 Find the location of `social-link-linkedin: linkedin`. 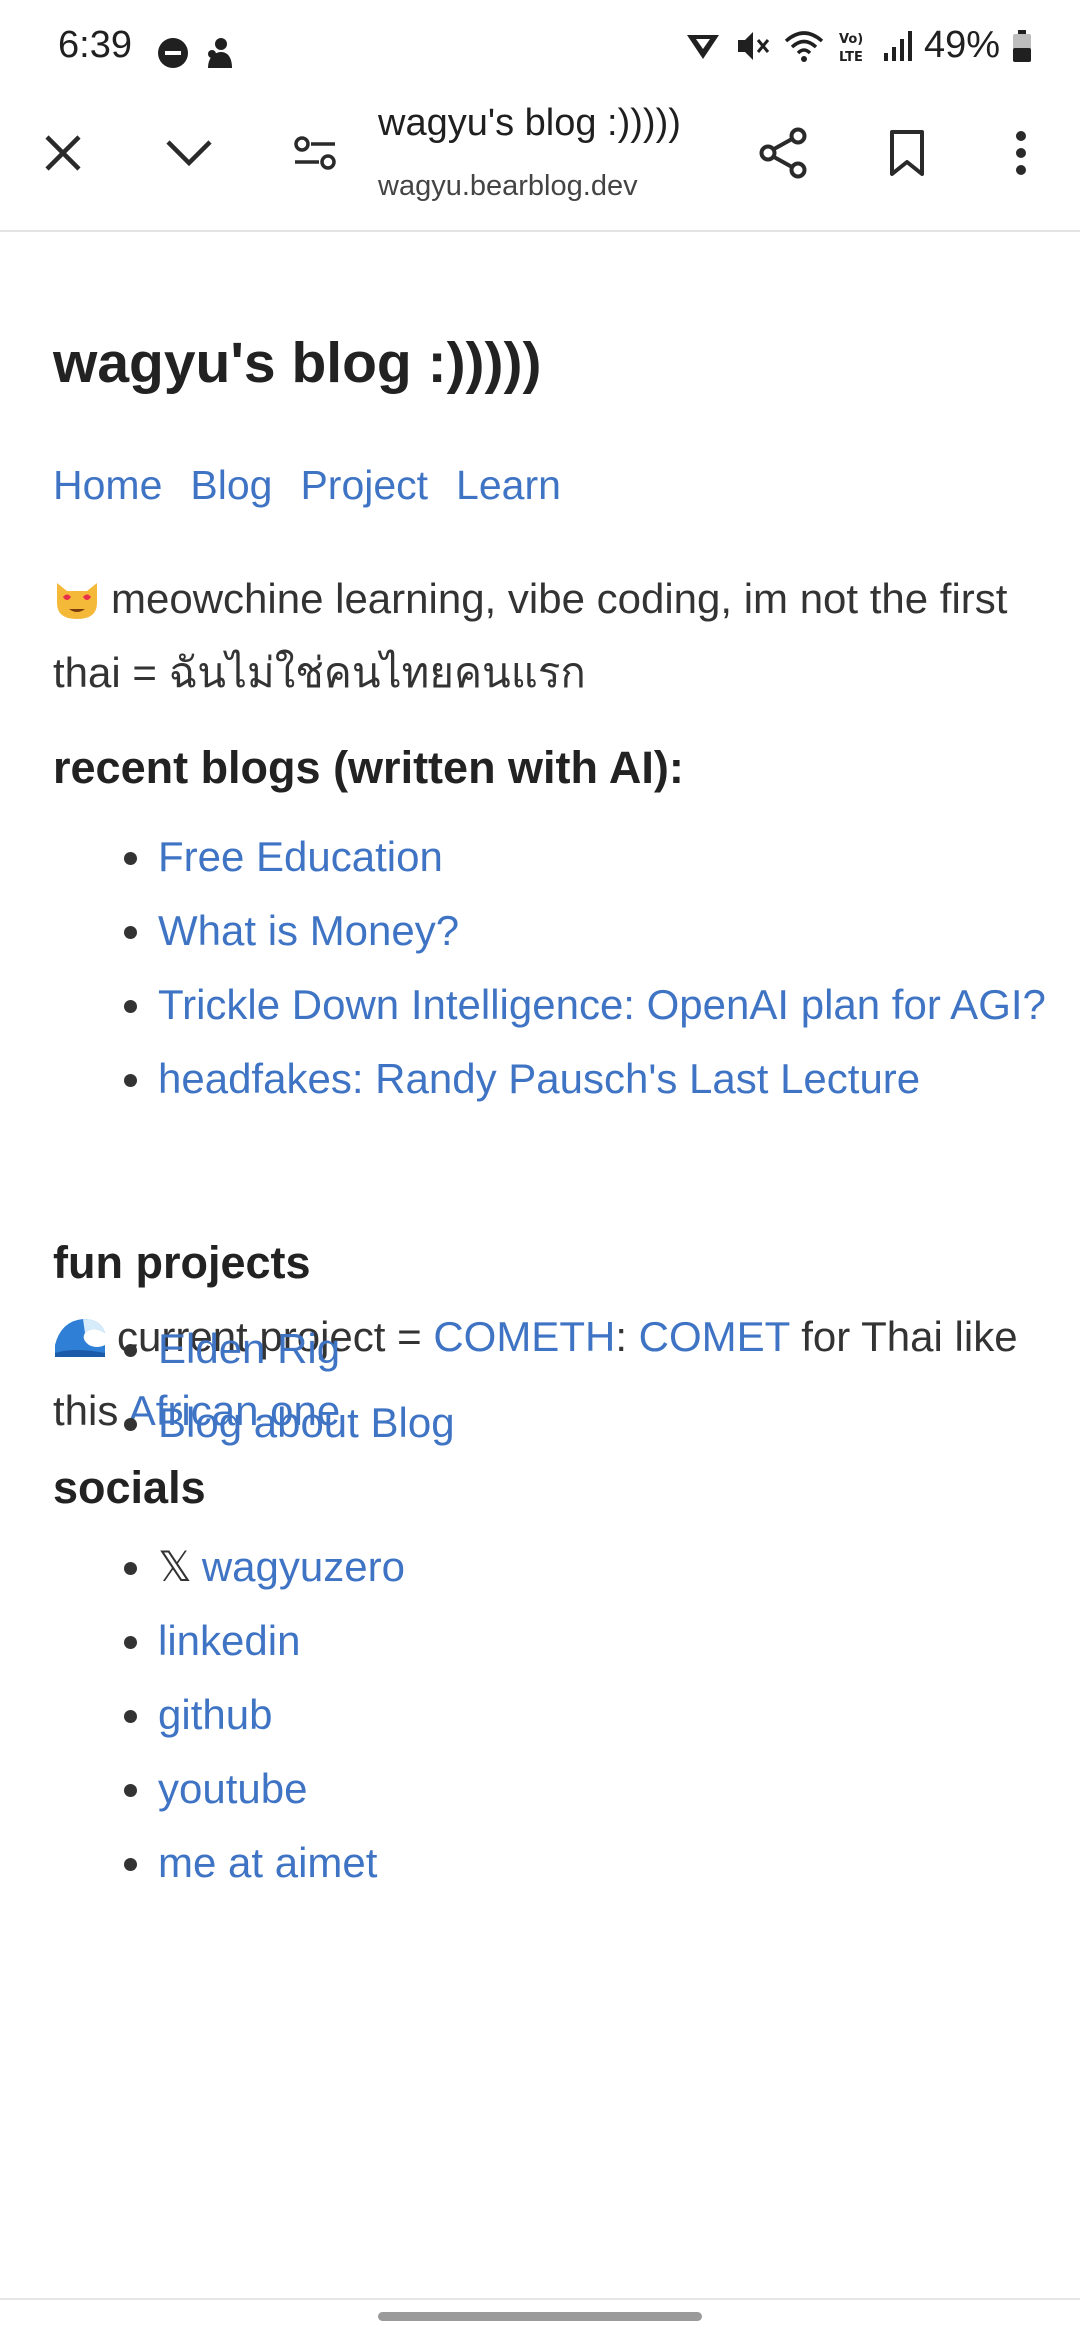

social-link-linkedin: linkedin is located at coordinates (229, 1640).